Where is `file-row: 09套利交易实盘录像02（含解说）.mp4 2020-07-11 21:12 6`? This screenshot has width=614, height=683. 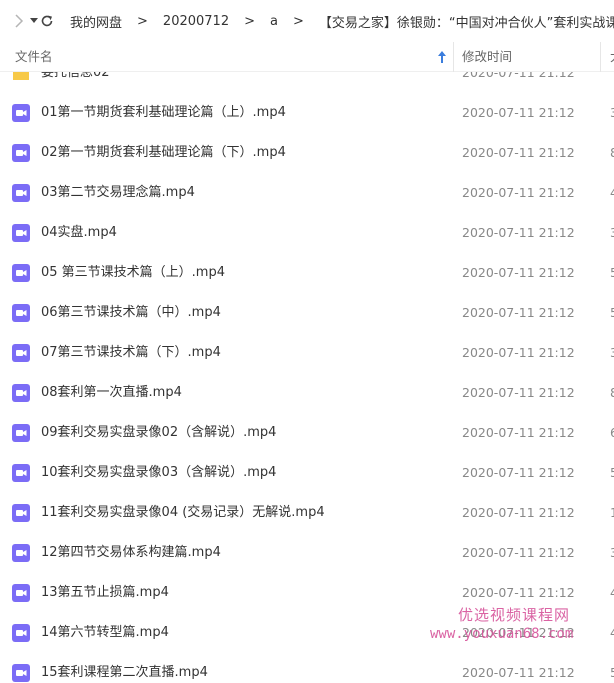
file-row: 09套利交易实盘录像02（含解说）.mp4 2020-07-11 21:12 6 is located at coordinates (307, 433).